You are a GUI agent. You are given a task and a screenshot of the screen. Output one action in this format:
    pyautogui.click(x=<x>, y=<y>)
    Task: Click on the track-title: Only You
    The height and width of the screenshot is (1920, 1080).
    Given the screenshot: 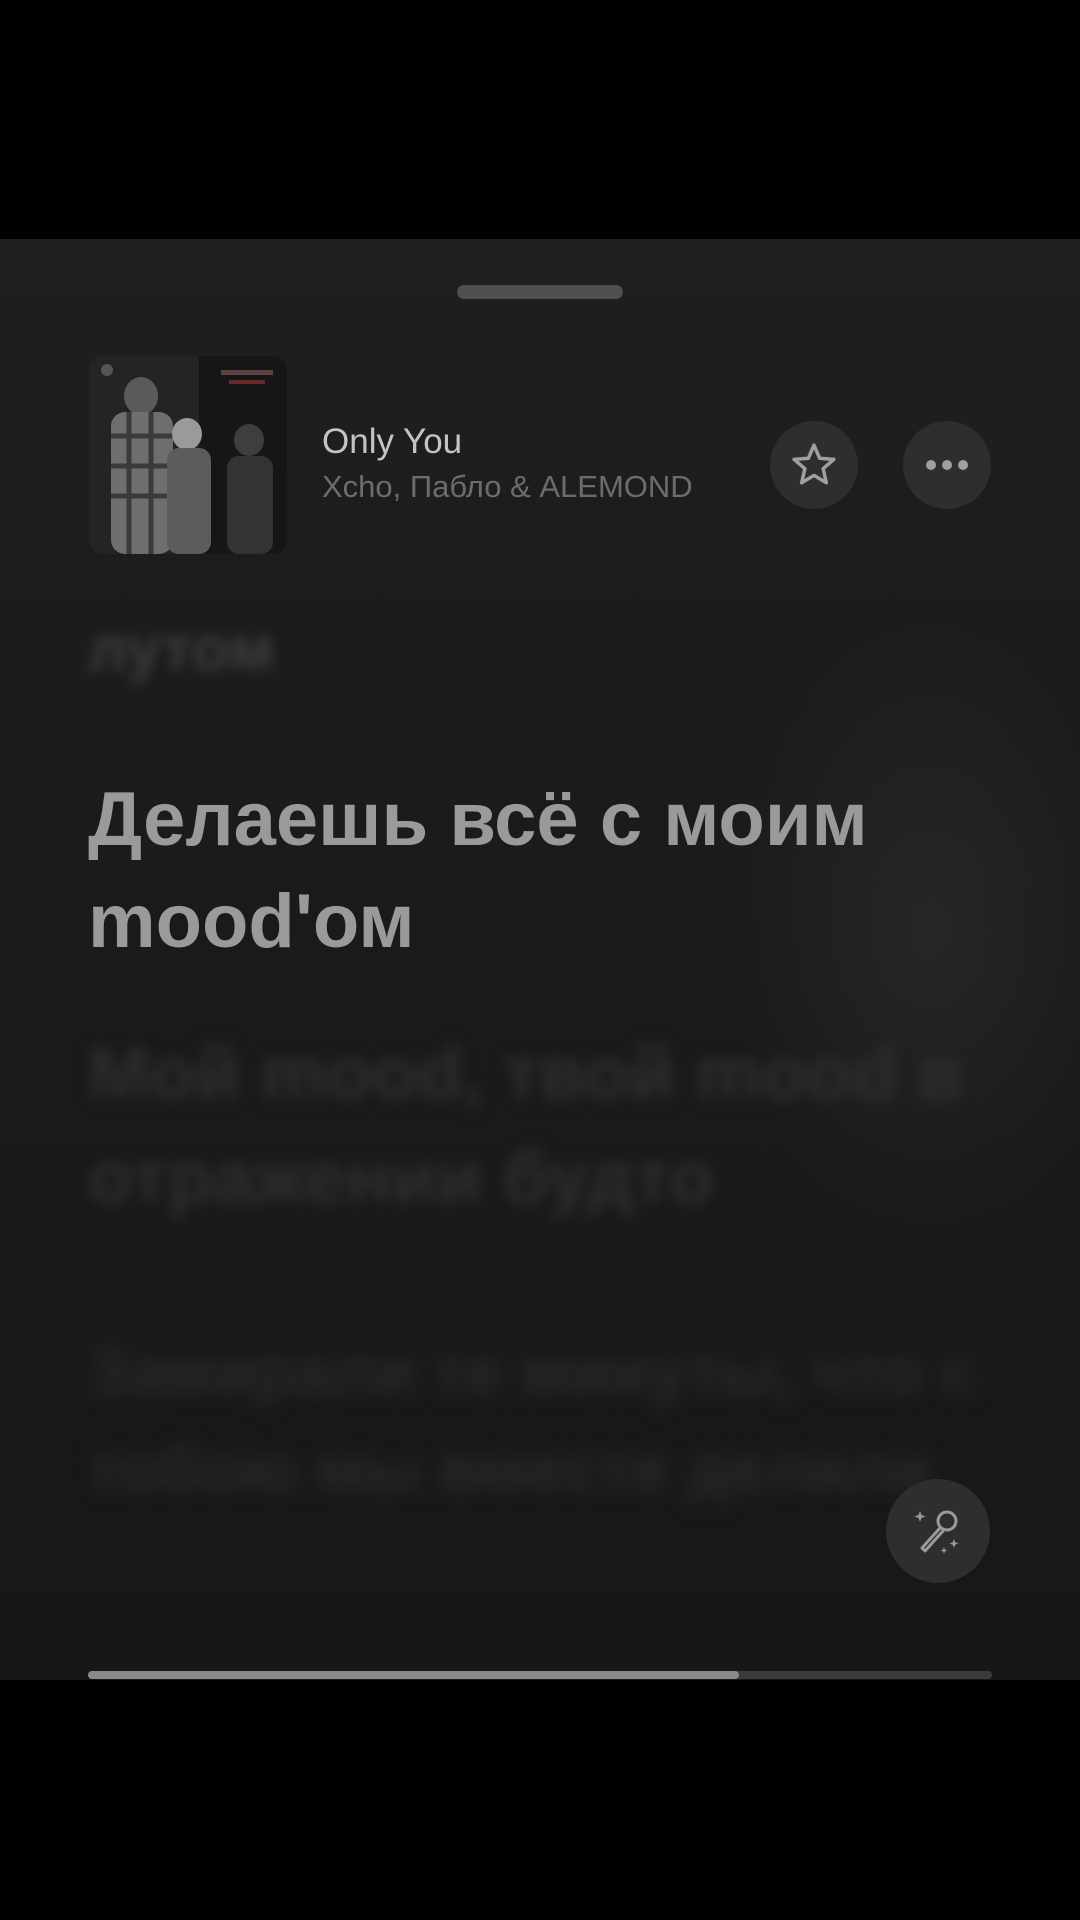 What is the action you would take?
    pyautogui.click(x=392, y=442)
    